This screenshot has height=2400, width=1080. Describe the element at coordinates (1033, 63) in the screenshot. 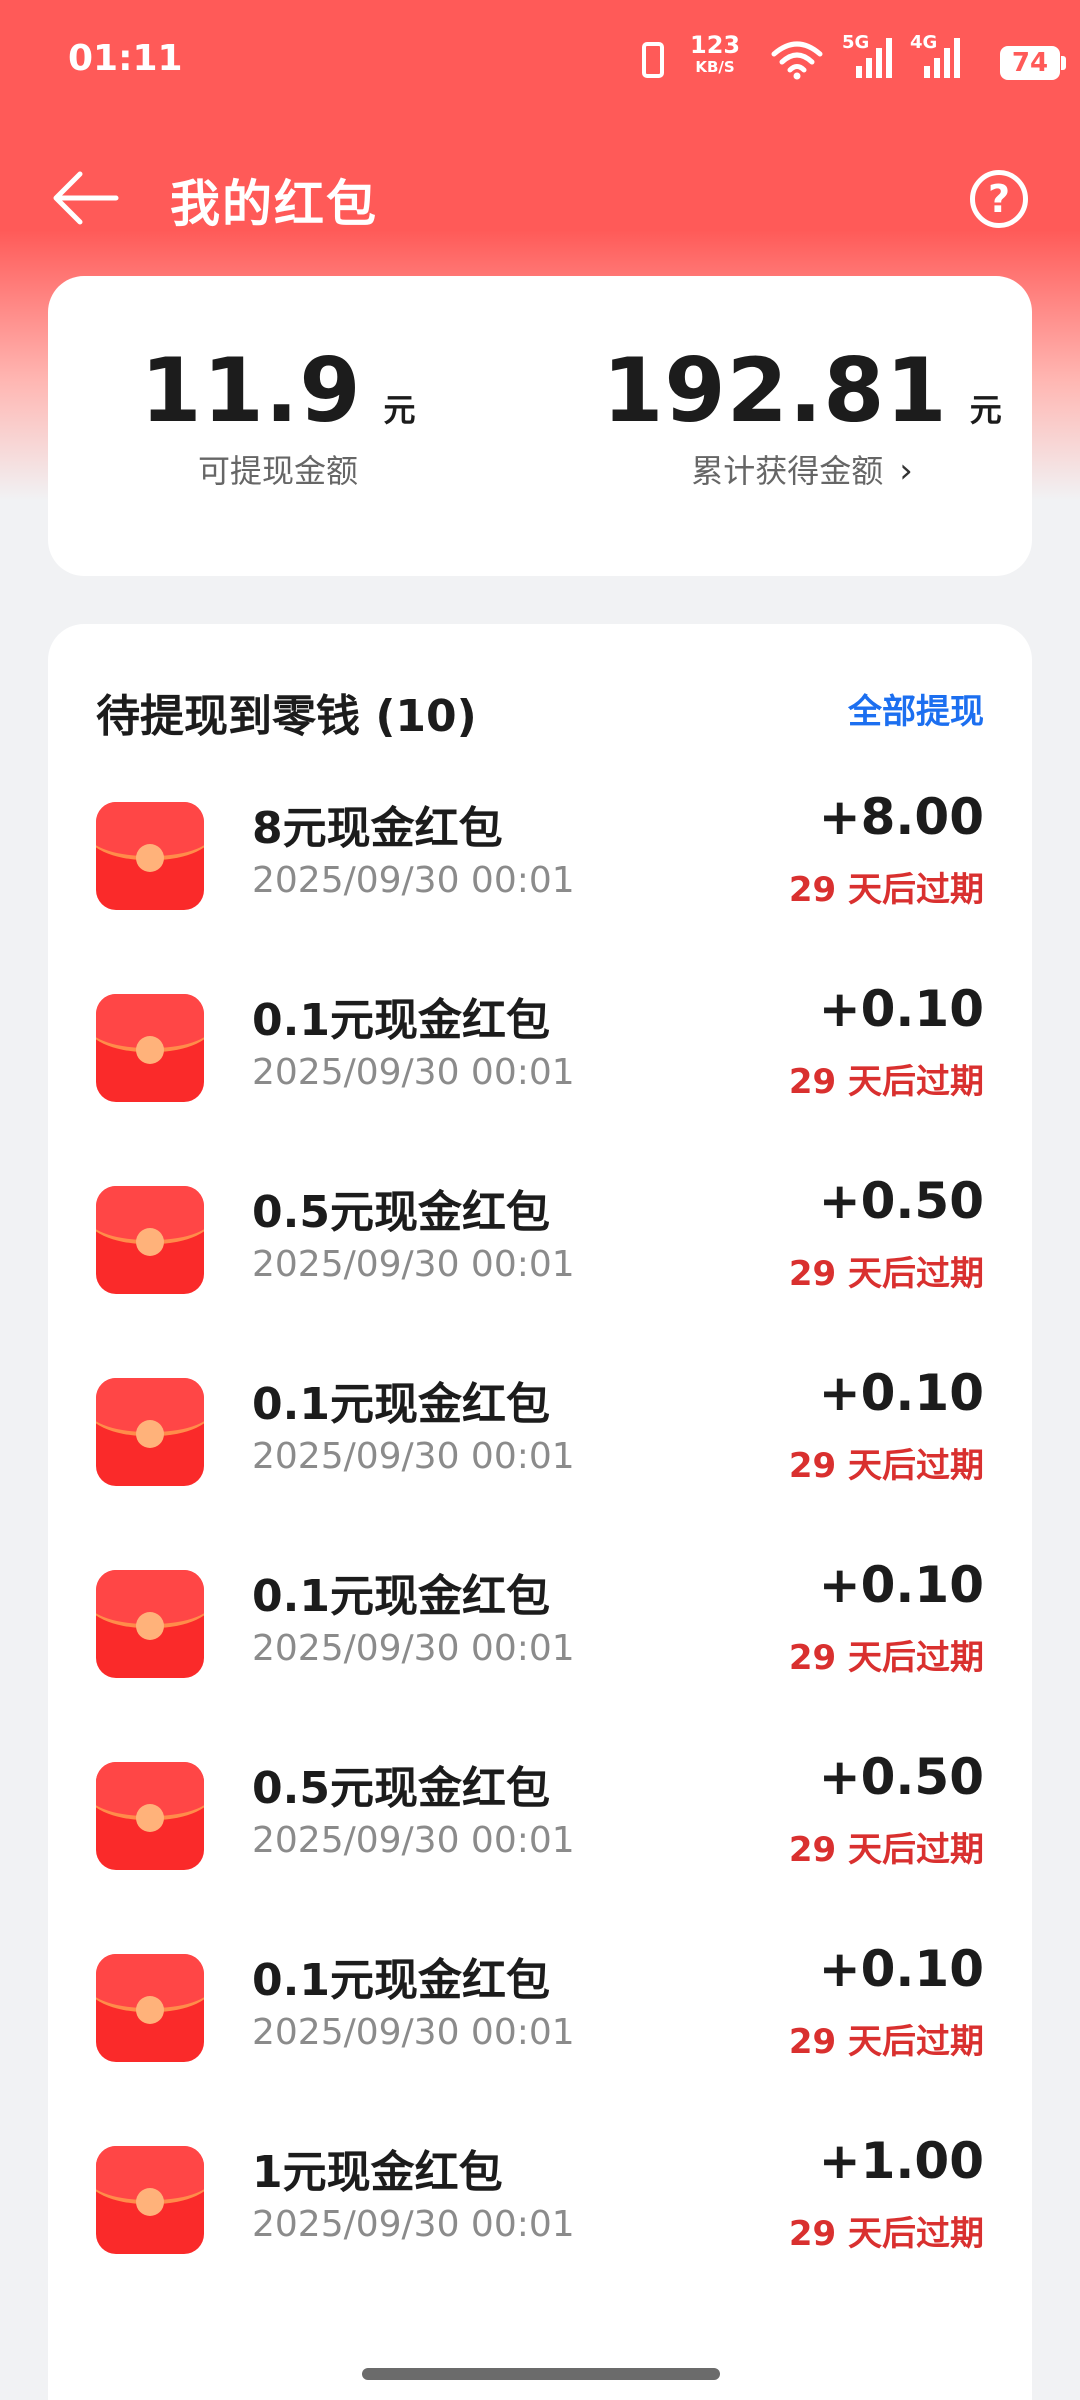

I see `battery-icon: 74` at that location.